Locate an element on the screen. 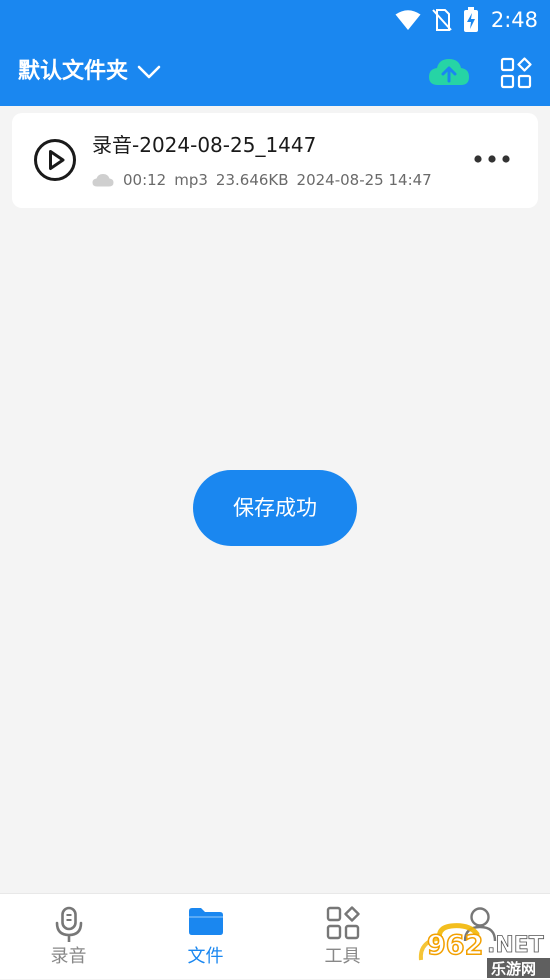 This screenshot has width=550, height=980. folder-selector: 默认文件夹 is located at coordinates (90, 72).